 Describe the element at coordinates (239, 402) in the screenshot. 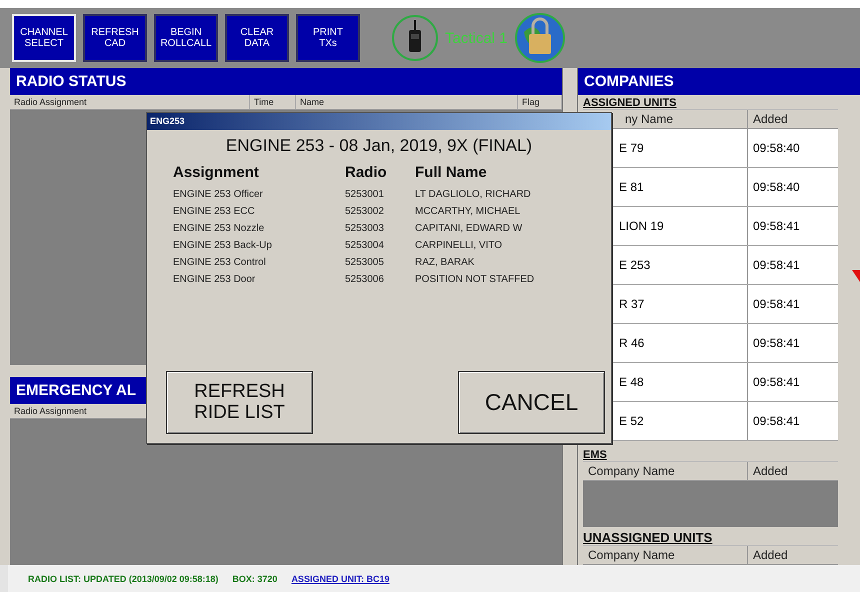

I see `dialog-button: REFRESH RIDE LIST` at that location.